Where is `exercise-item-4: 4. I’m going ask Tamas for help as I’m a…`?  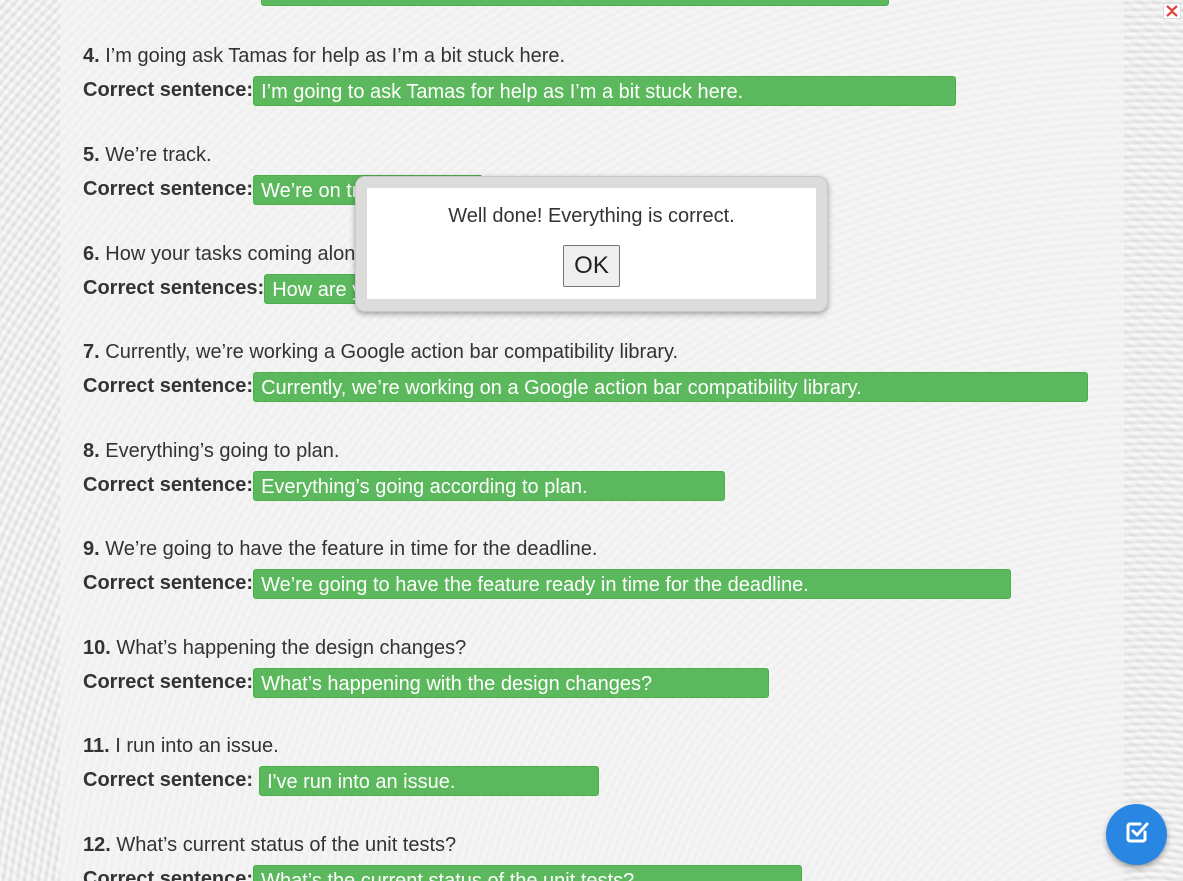
exercise-item-4: 4. I’m going ask Tamas for help as I’m a… is located at coordinates (520, 75).